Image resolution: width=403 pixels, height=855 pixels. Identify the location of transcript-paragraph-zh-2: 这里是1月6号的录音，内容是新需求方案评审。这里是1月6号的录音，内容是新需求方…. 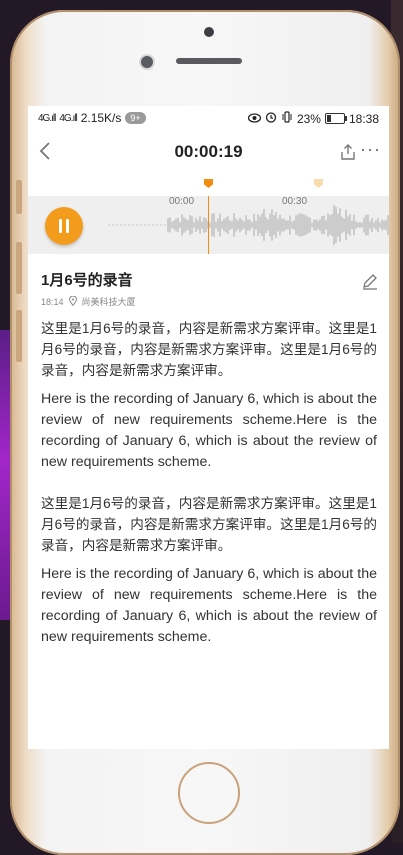
(209, 524).